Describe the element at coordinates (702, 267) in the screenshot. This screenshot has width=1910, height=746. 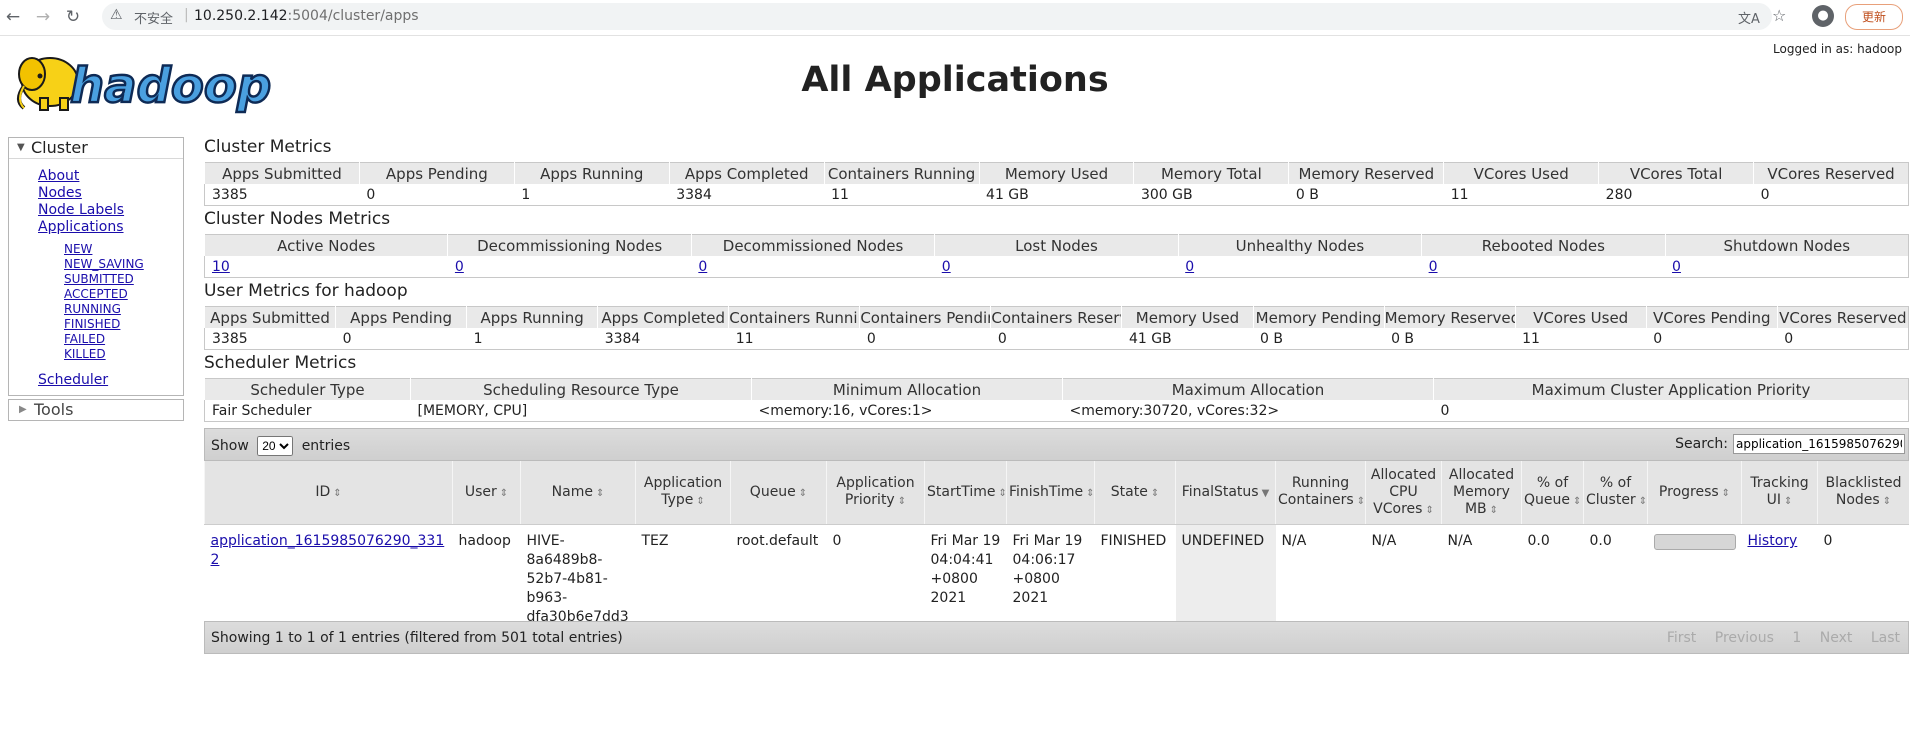
I see `decommissioned-nodes-link: 0` at that location.